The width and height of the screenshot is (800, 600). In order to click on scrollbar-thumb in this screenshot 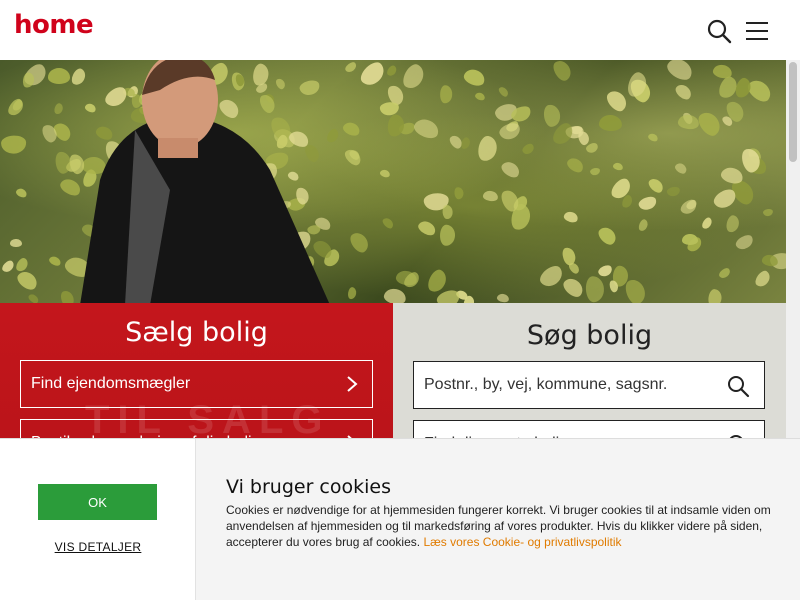, I will do `click(793, 112)`.